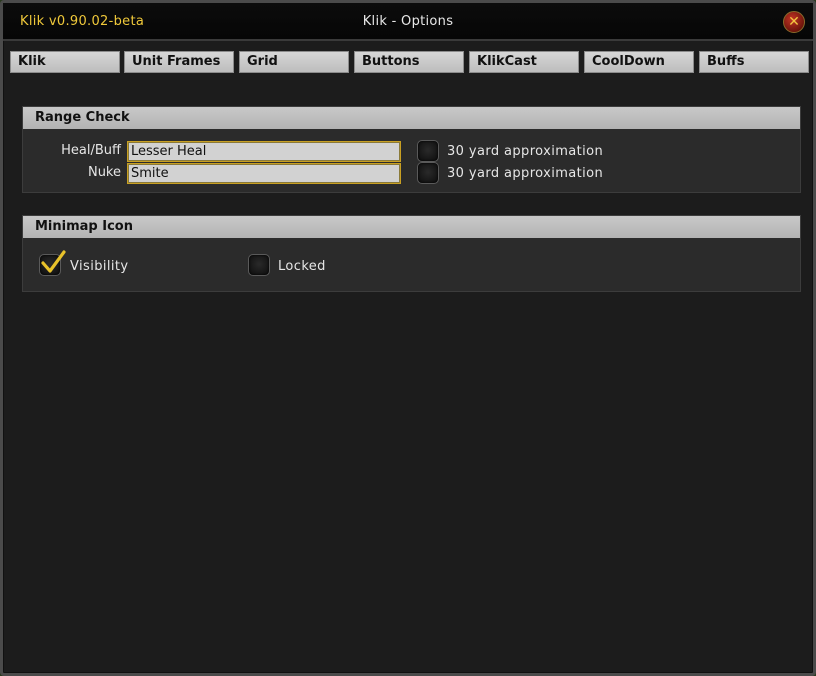  Describe the element at coordinates (264, 151) in the screenshot. I see `heal-buff-input` at that location.